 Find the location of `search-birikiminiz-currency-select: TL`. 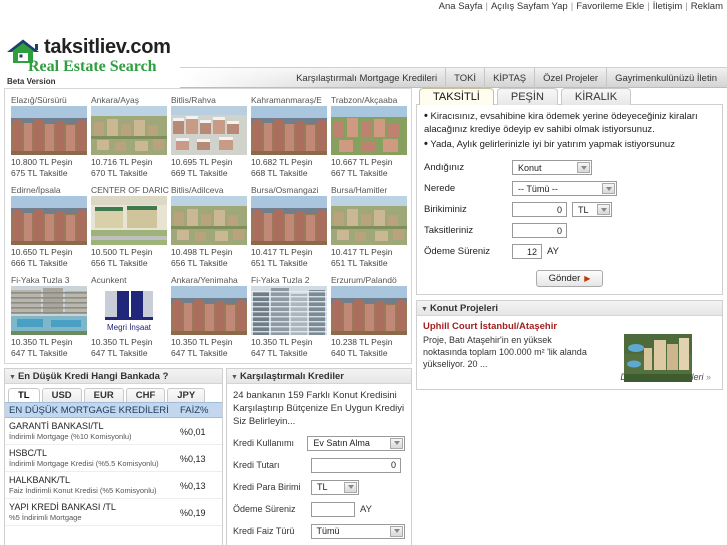

search-birikiminiz-currency-select: TL is located at coordinates (592, 209).